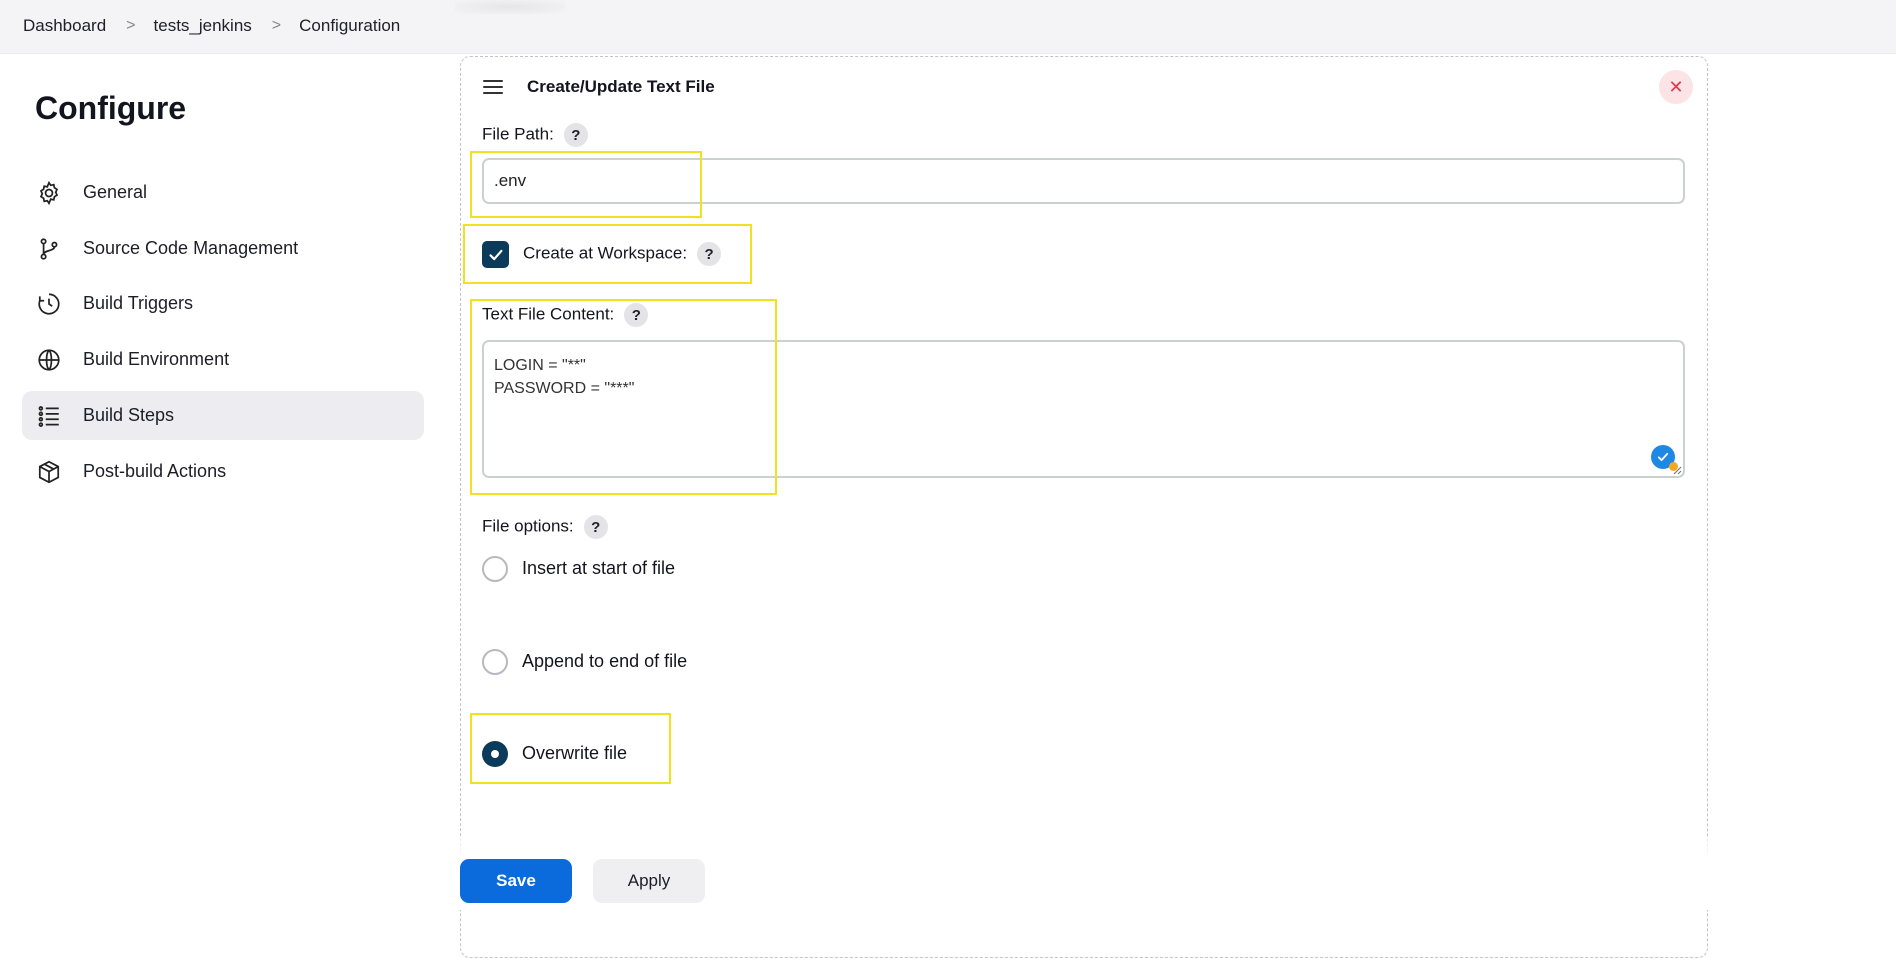 This screenshot has height=958, width=1896. What do you see at coordinates (528, 526) in the screenshot?
I see `file-options-label-text: File options:` at bounding box center [528, 526].